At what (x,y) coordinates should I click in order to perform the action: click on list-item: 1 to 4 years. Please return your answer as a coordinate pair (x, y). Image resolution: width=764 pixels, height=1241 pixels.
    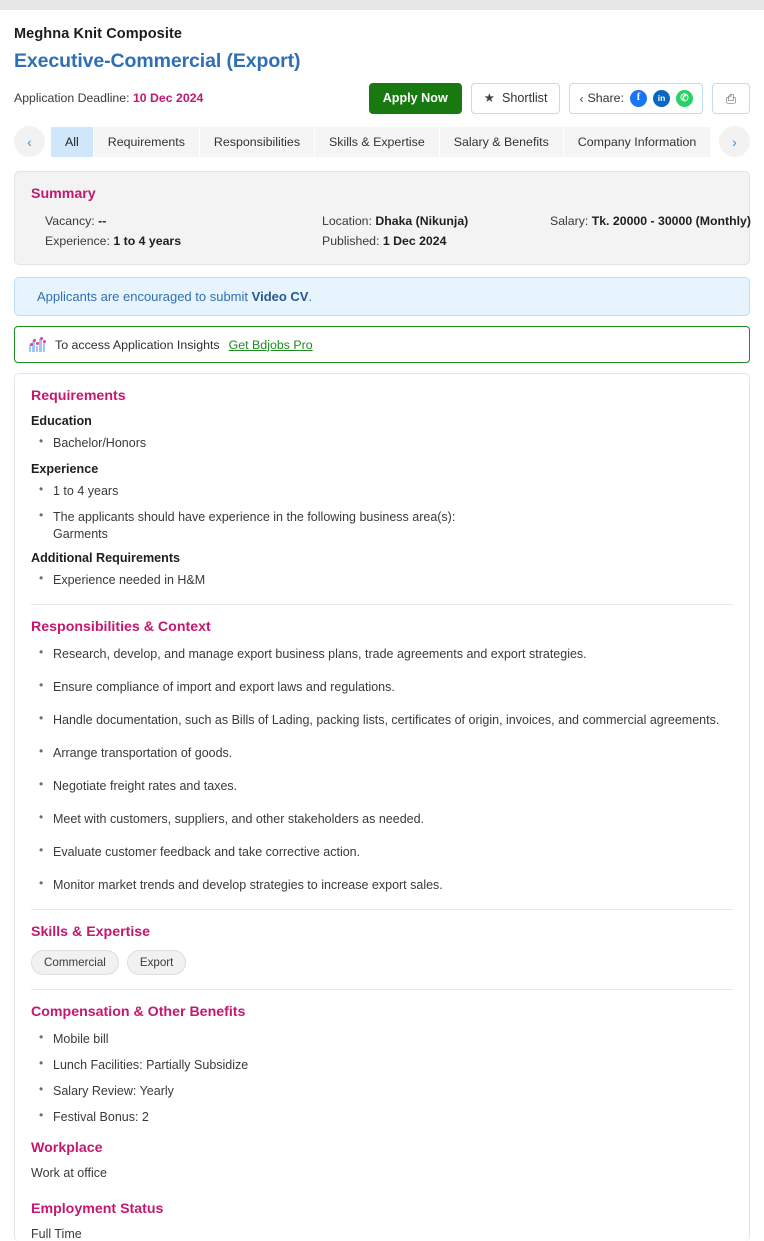
    Looking at the image, I should click on (384, 490).